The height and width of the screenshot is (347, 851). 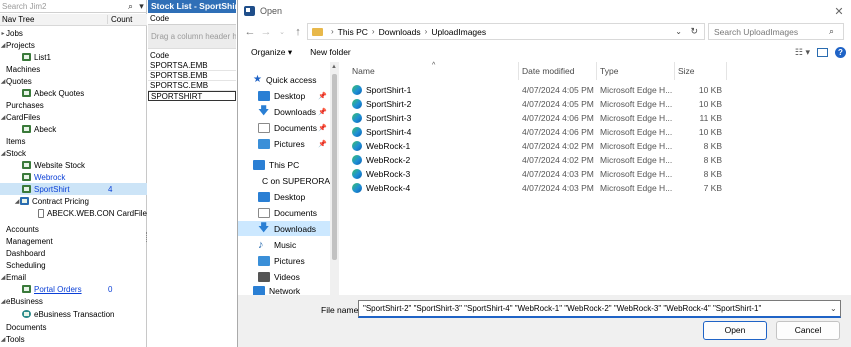 What do you see at coordinates (73, 339) in the screenshot?
I see `tree-item-tools: ◢ Tools` at bounding box center [73, 339].